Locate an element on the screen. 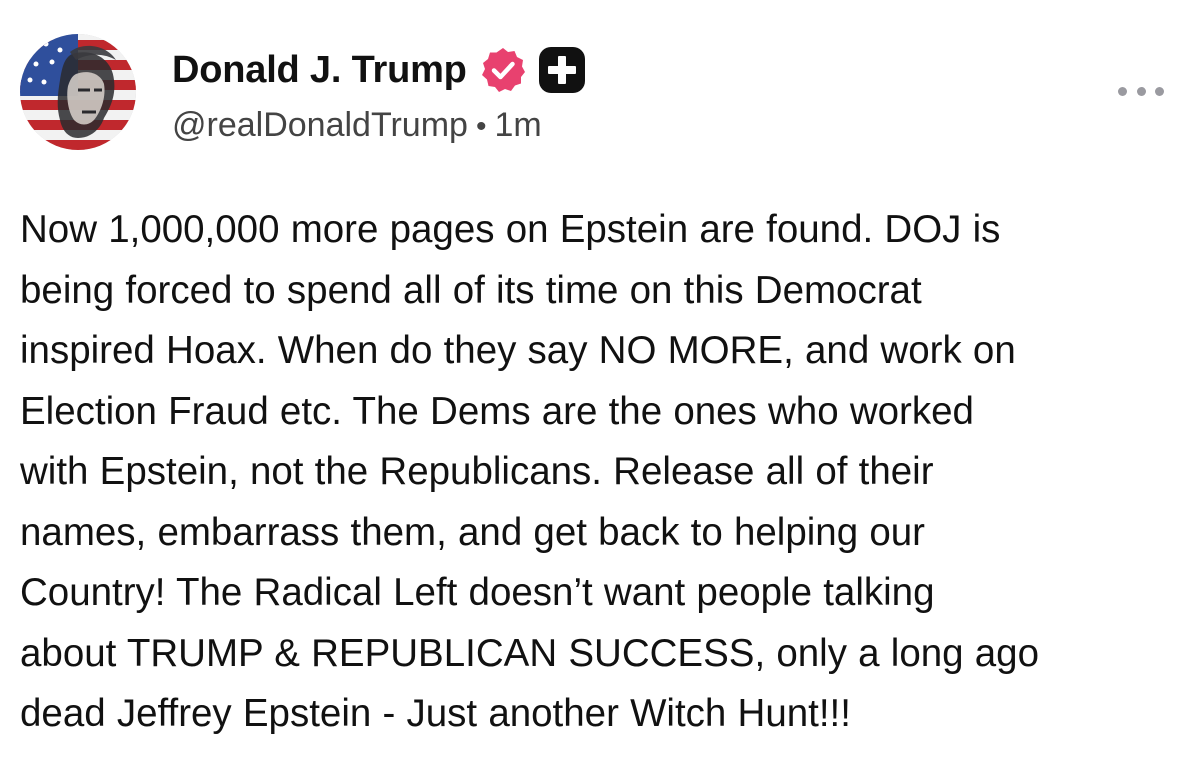 This screenshot has height=778, width=1200. author-name-row: Donald J. Trump is located at coordinates (379, 70).